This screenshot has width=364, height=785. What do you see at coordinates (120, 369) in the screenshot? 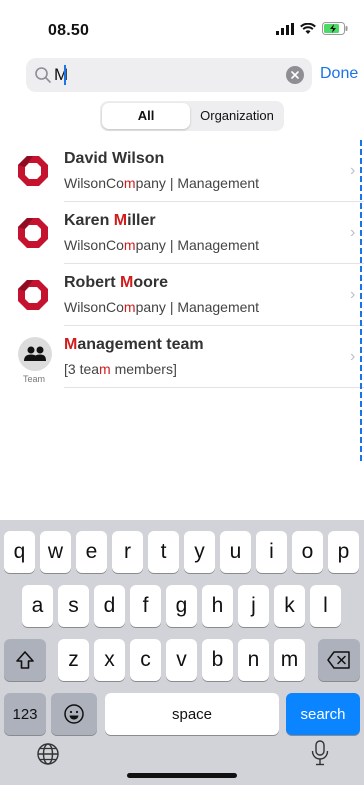
I see `result-subtitle: [3 team members]` at bounding box center [120, 369].